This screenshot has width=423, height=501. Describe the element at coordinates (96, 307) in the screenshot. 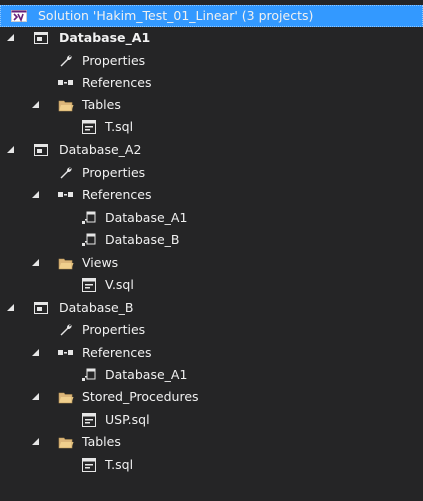

I see `project-label: Database_B` at that location.